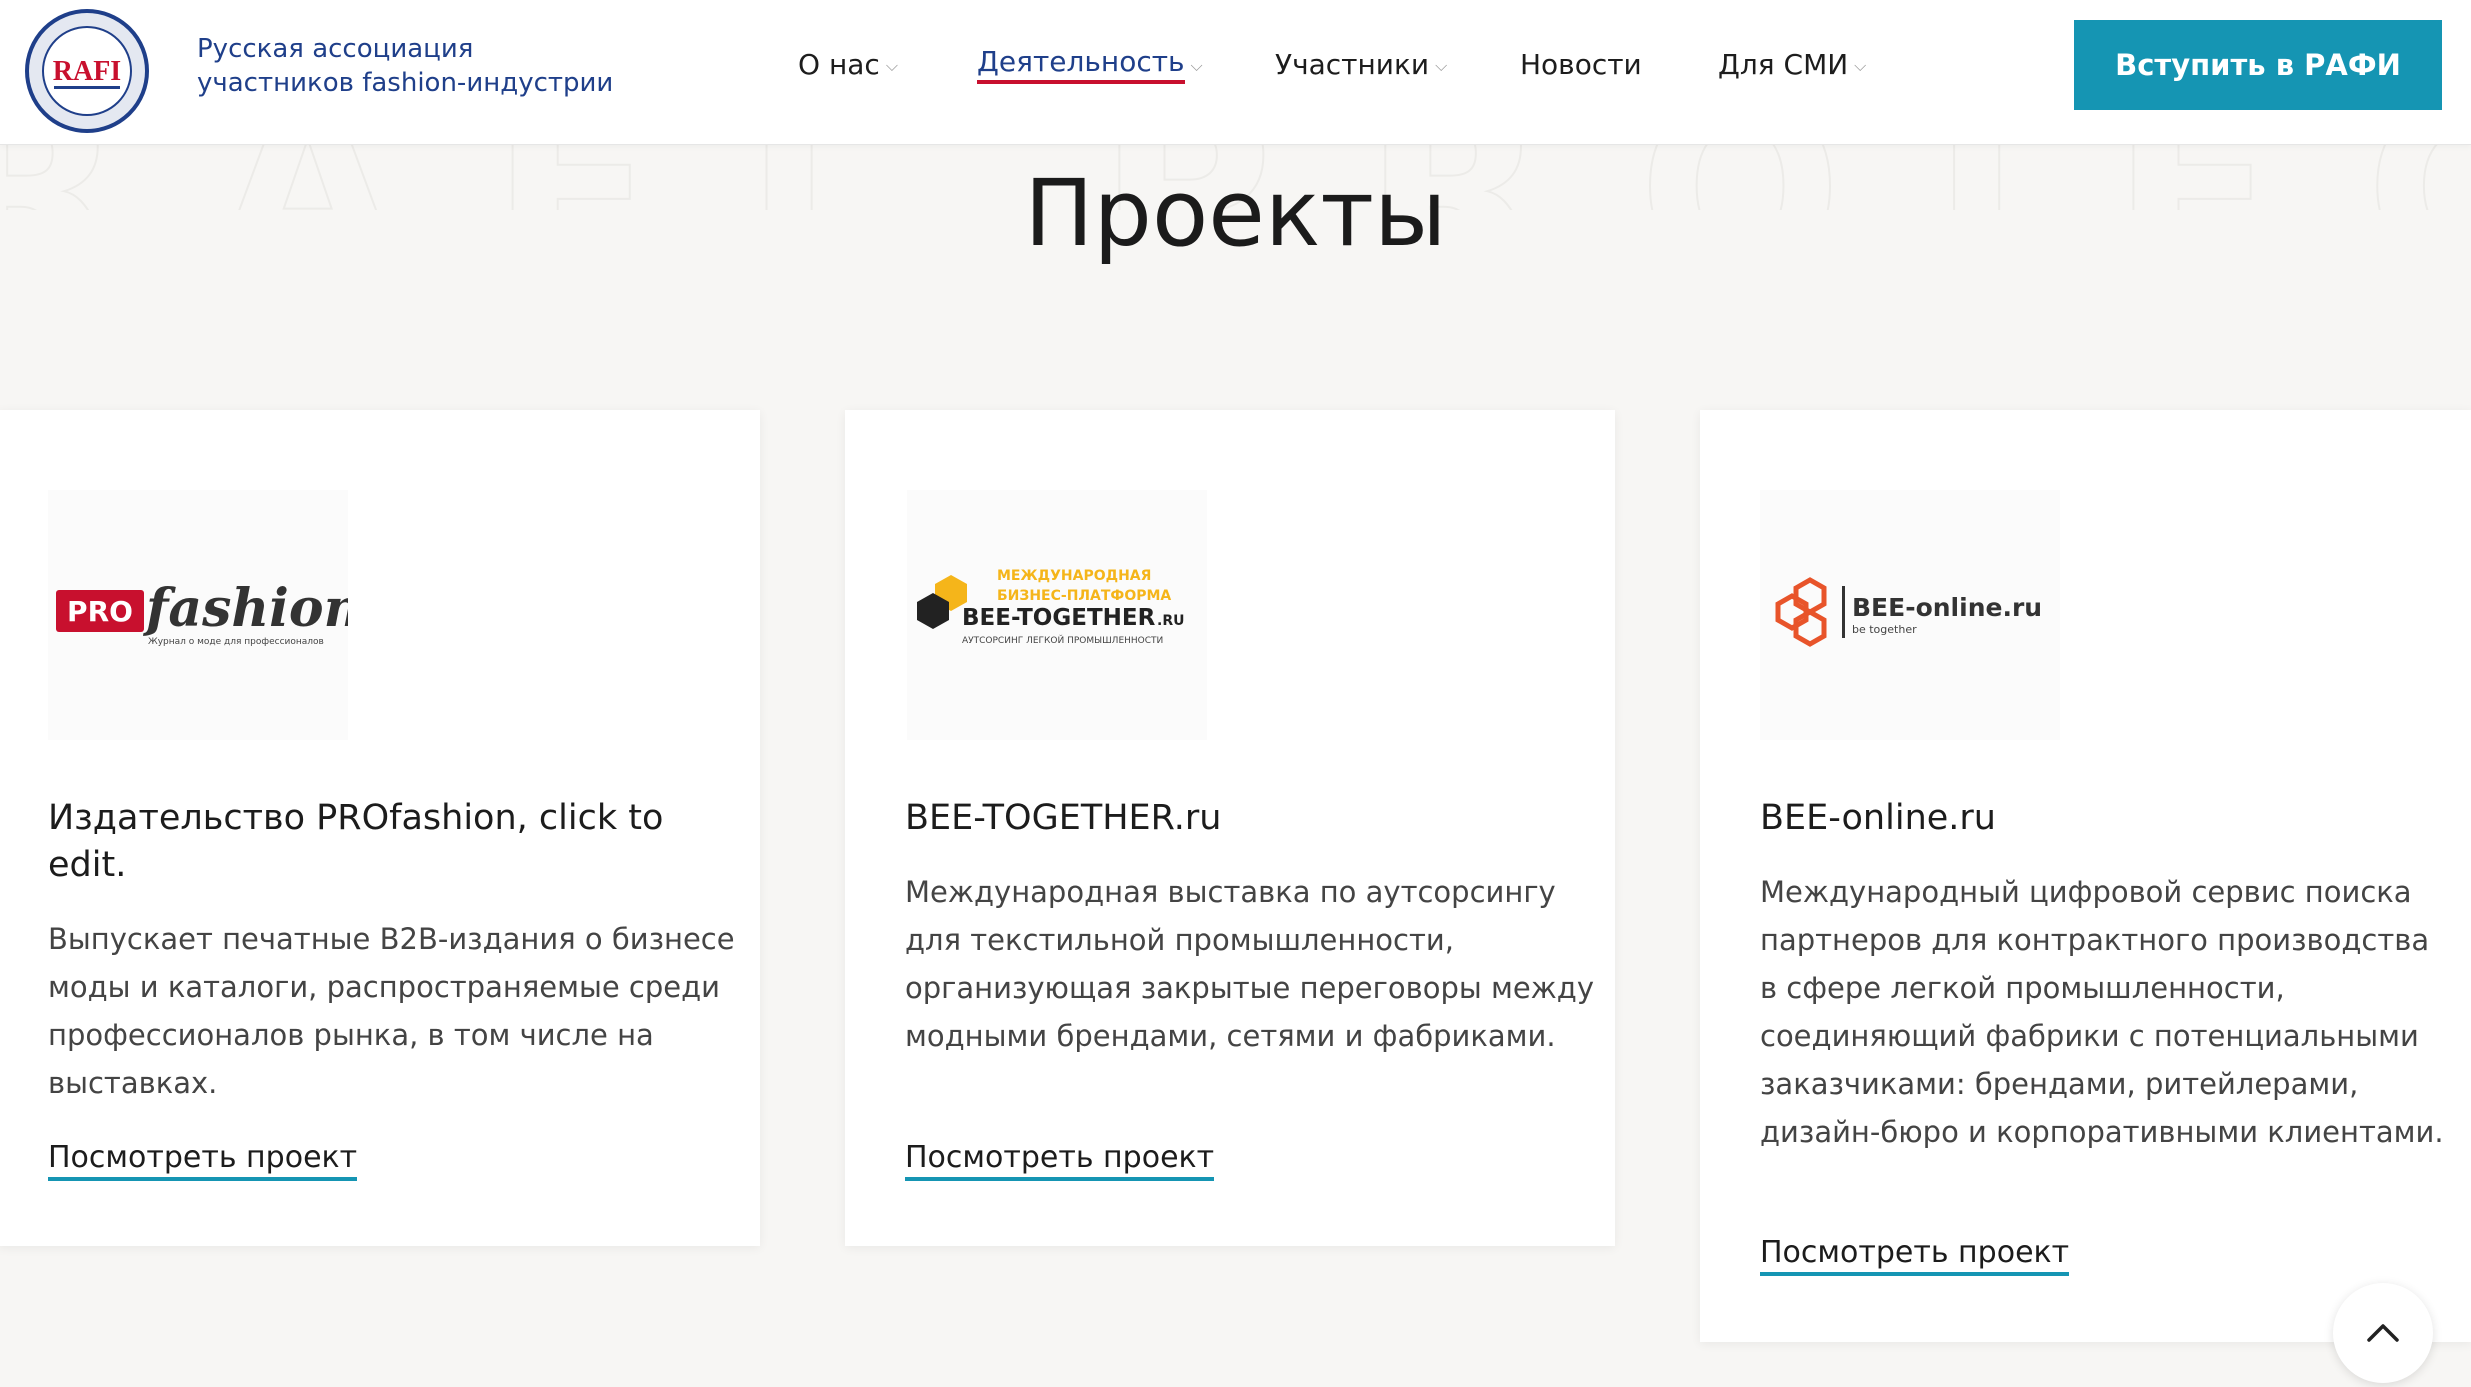 The image size is (2471, 1387). I want to click on page-title: Проекты, so click(1235, 213).